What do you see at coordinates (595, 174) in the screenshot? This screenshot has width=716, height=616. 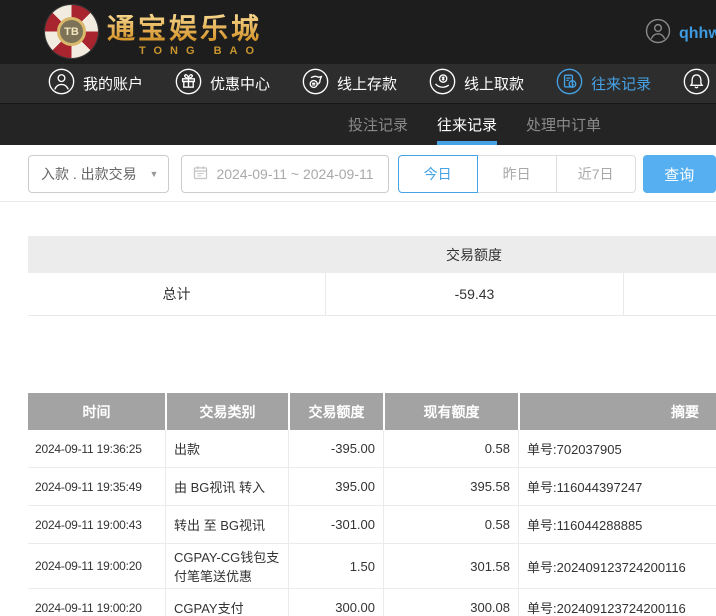 I see `last7days-button: 近7日` at bounding box center [595, 174].